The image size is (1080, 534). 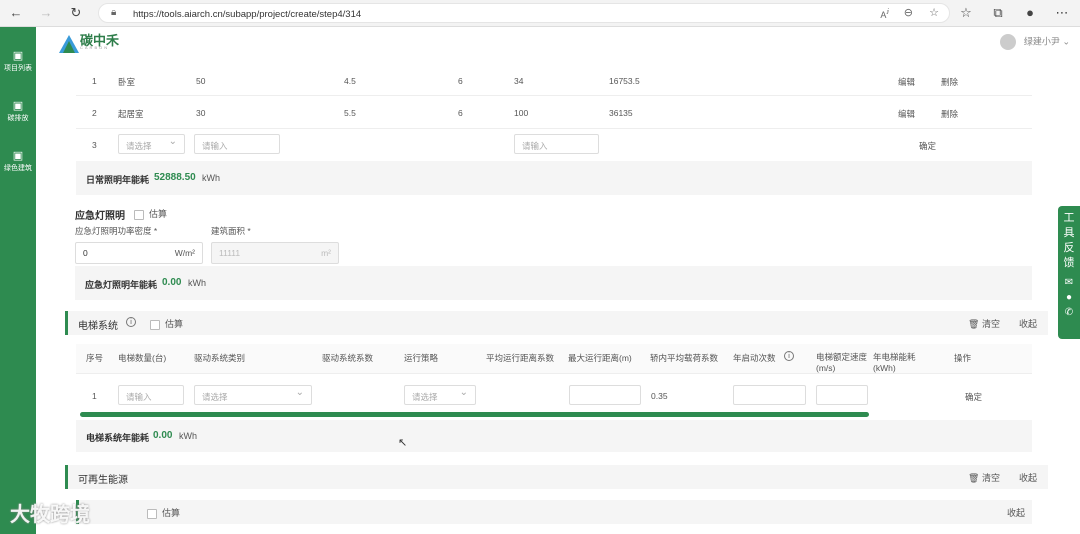 I want to click on building-icon: ▣, so click(x=18, y=106).